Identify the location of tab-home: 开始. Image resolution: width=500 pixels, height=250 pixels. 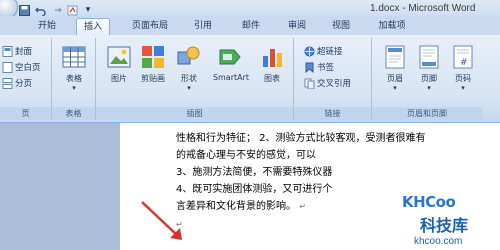
(47, 26).